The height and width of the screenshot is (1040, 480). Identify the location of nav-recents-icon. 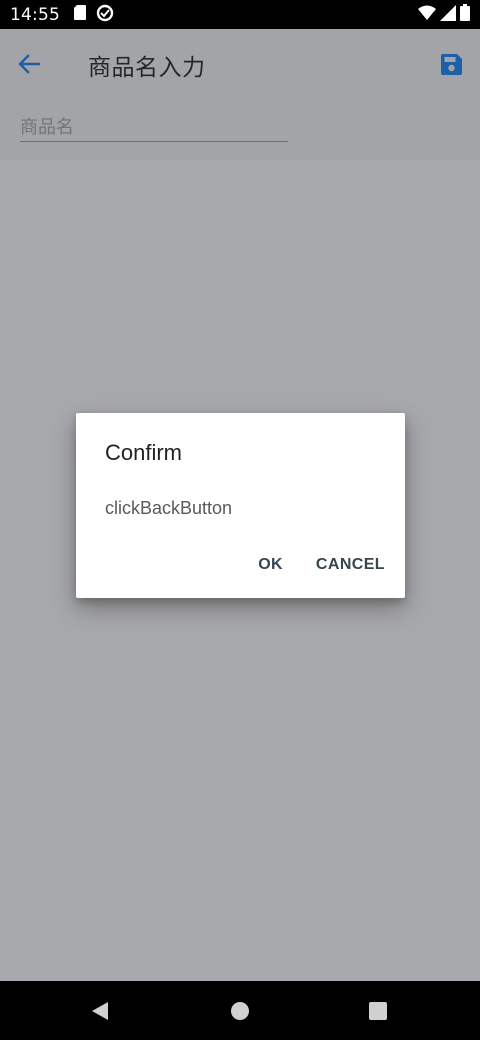
(378, 1011).